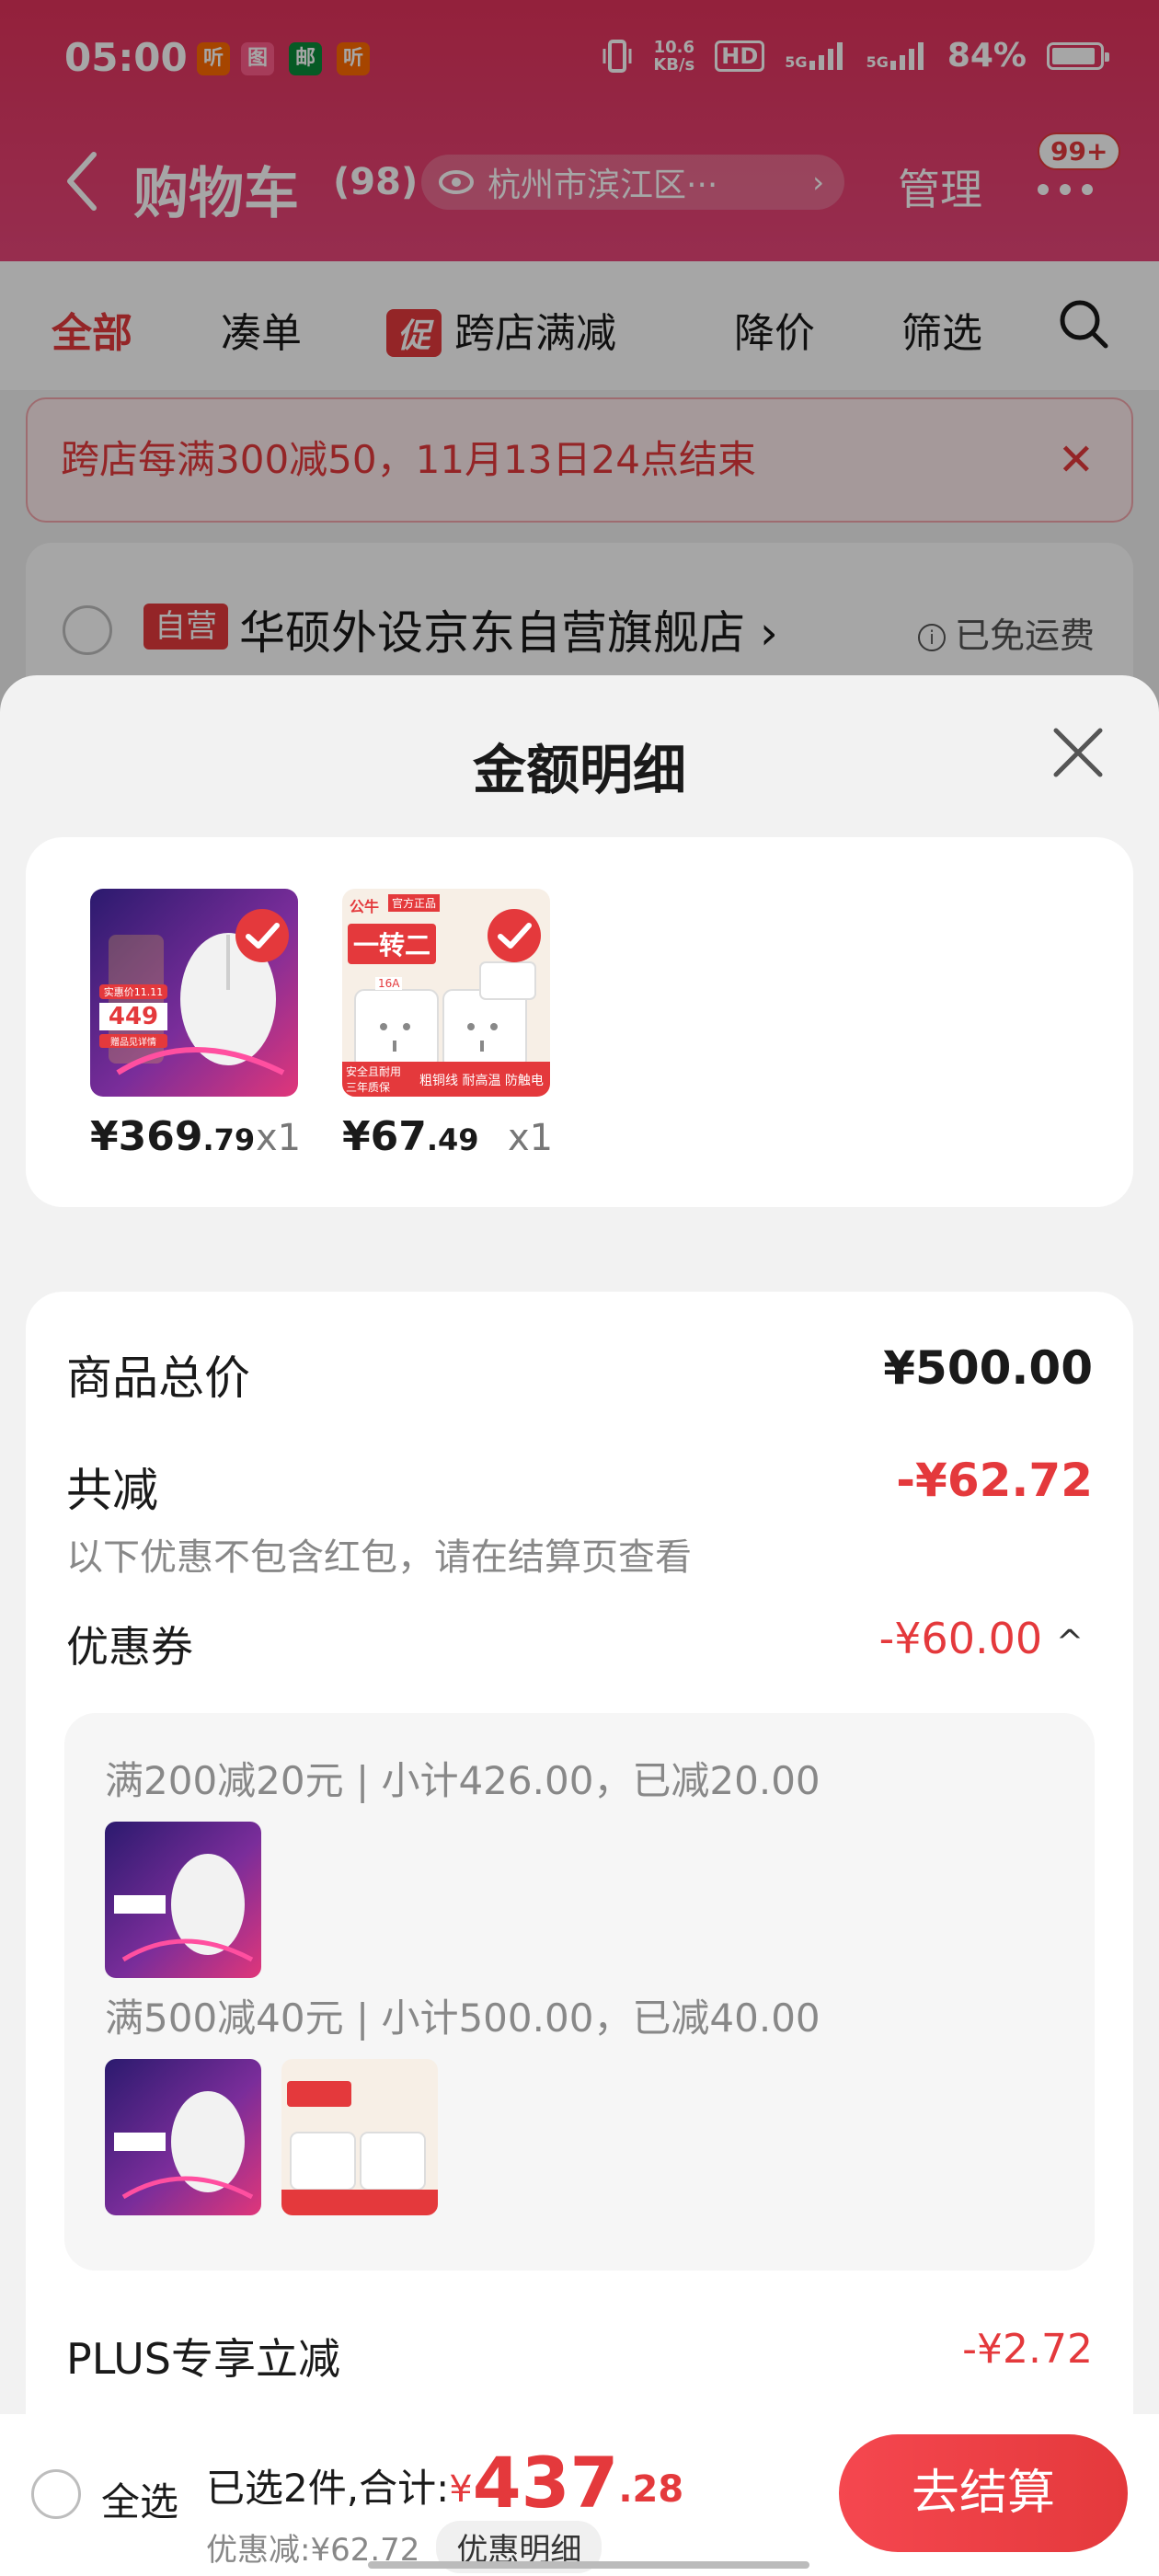 The image size is (1159, 2576). Describe the element at coordinates (133, 991) in the screenshot. I see `mouse-promo-label: 实惠价11.11` at that location.